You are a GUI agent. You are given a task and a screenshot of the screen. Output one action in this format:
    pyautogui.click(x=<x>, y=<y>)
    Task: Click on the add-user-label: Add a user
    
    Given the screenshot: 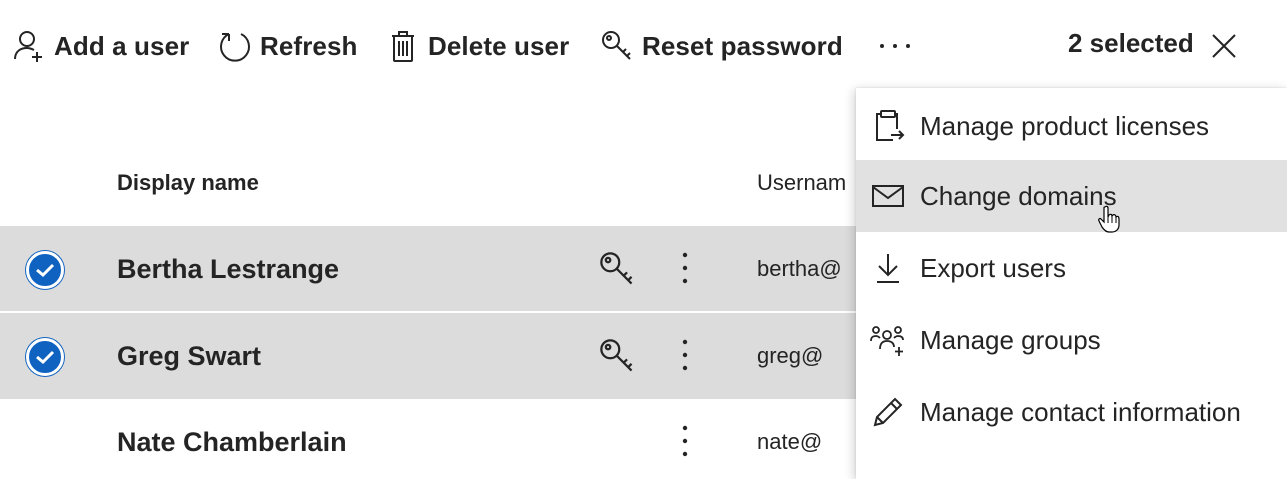 What is the action you would take?
    pyautogui.click(x=122, y=45)
    